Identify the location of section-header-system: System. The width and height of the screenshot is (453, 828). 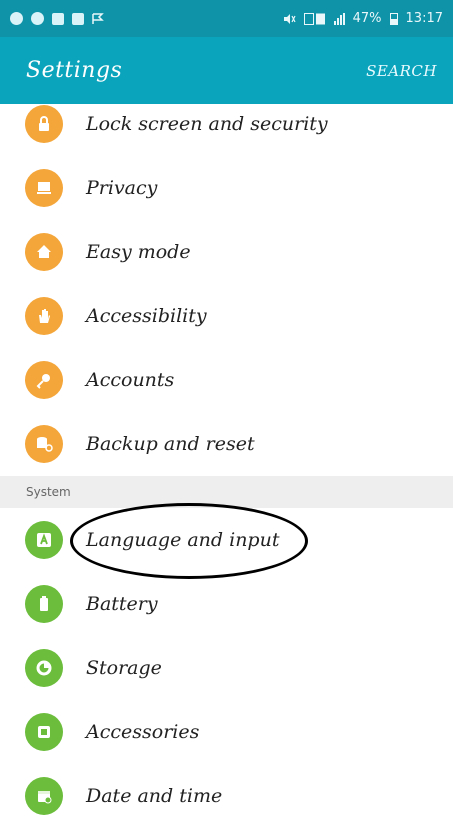
(226, 492).